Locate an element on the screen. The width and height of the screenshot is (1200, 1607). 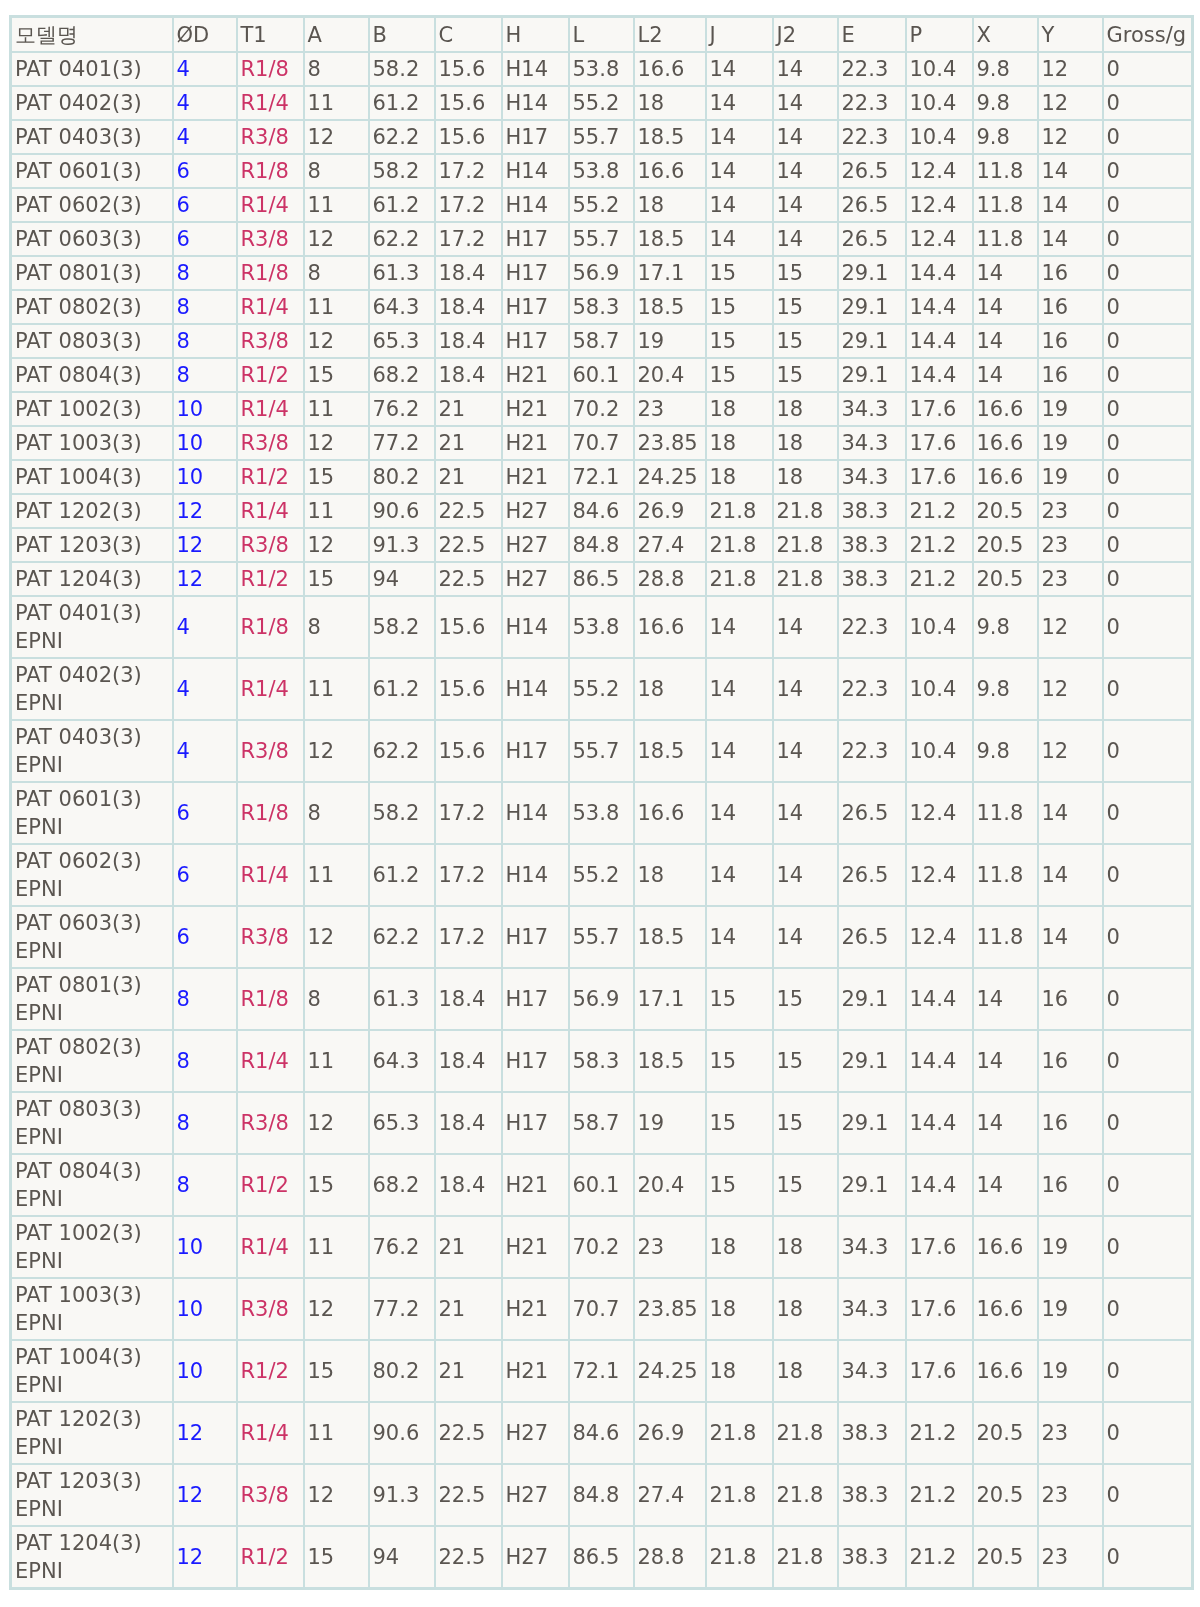
column-header: B is located at coordinates (401, 34).